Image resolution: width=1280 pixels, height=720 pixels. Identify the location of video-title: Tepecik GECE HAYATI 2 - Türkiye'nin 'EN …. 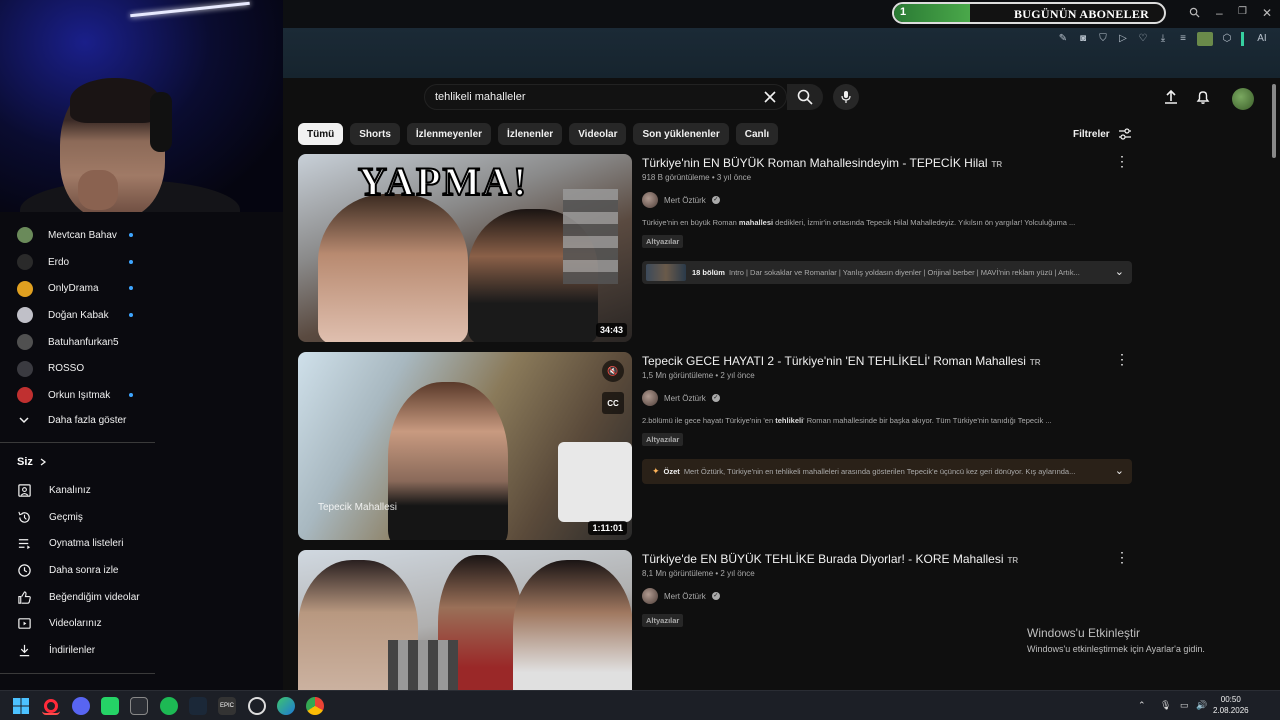
(841, 361).